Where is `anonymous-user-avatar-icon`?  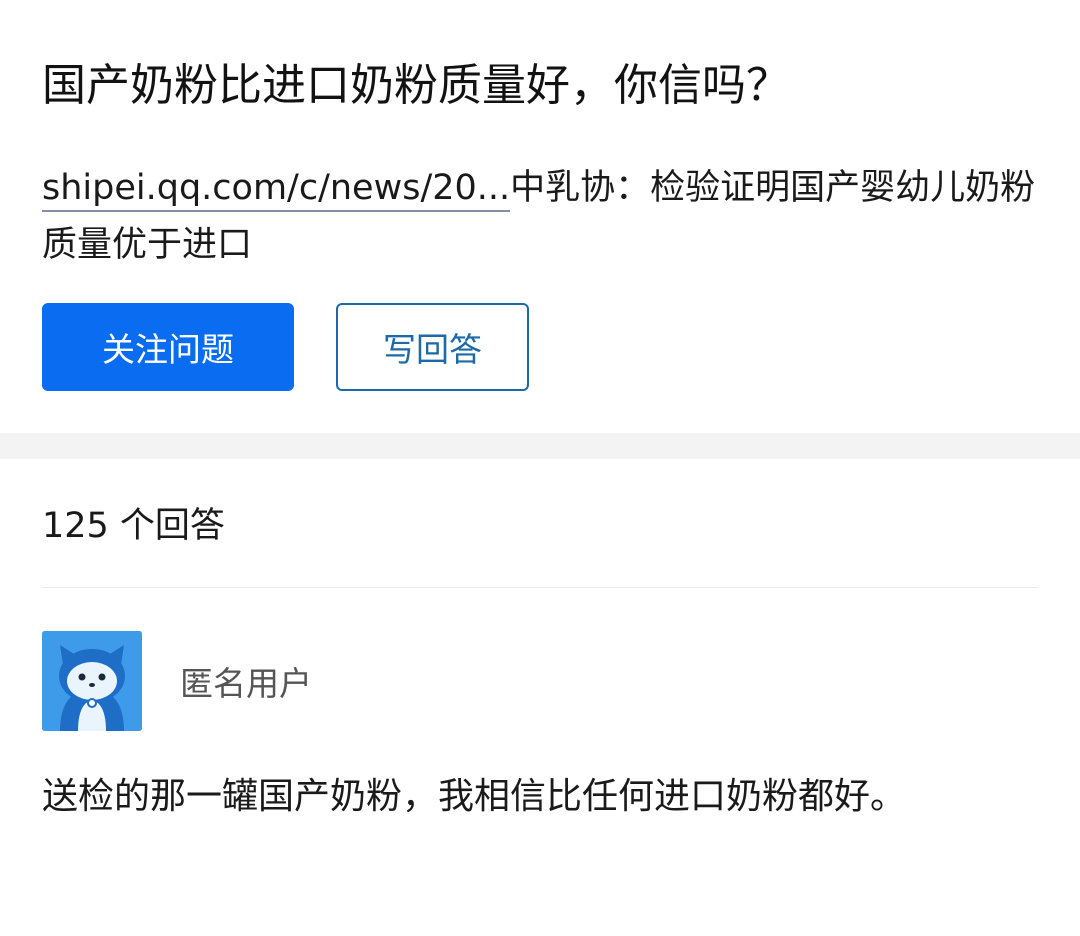 anonymous-user-avatar-icon is located at coordinates (92, 681).